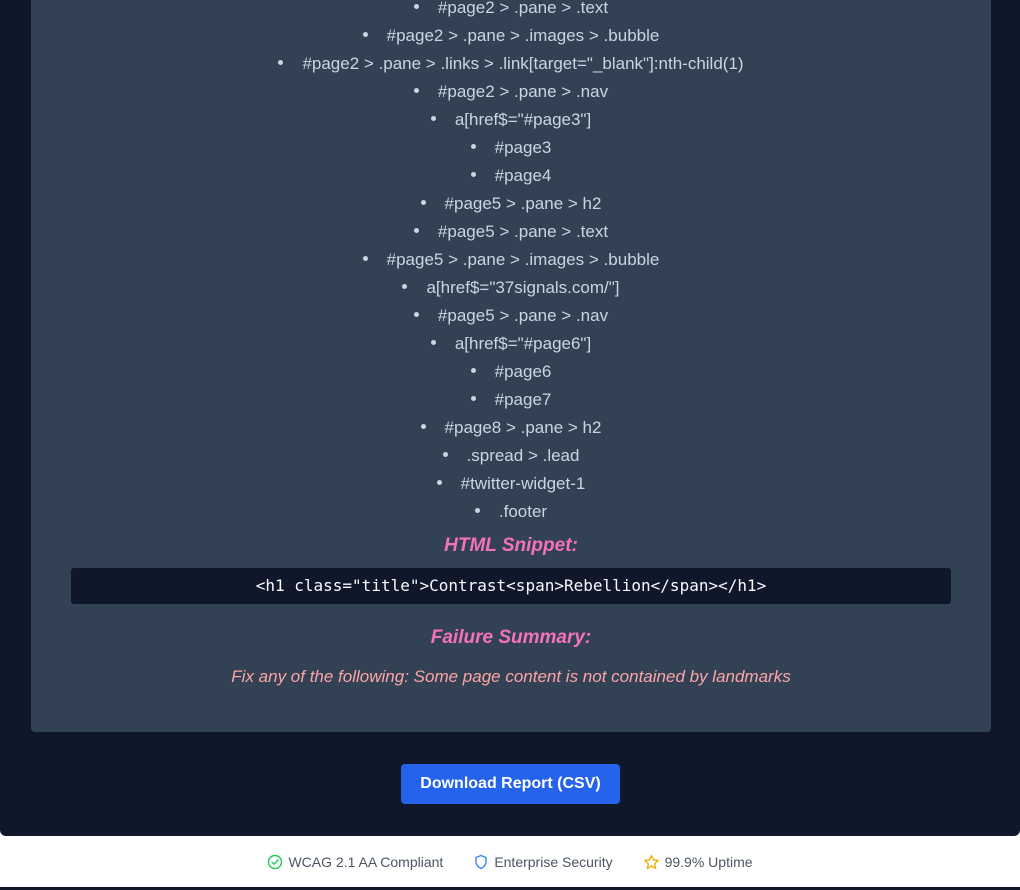  I want to click on selector-item: #page5 > .pane > .nav, so click(511, 316).